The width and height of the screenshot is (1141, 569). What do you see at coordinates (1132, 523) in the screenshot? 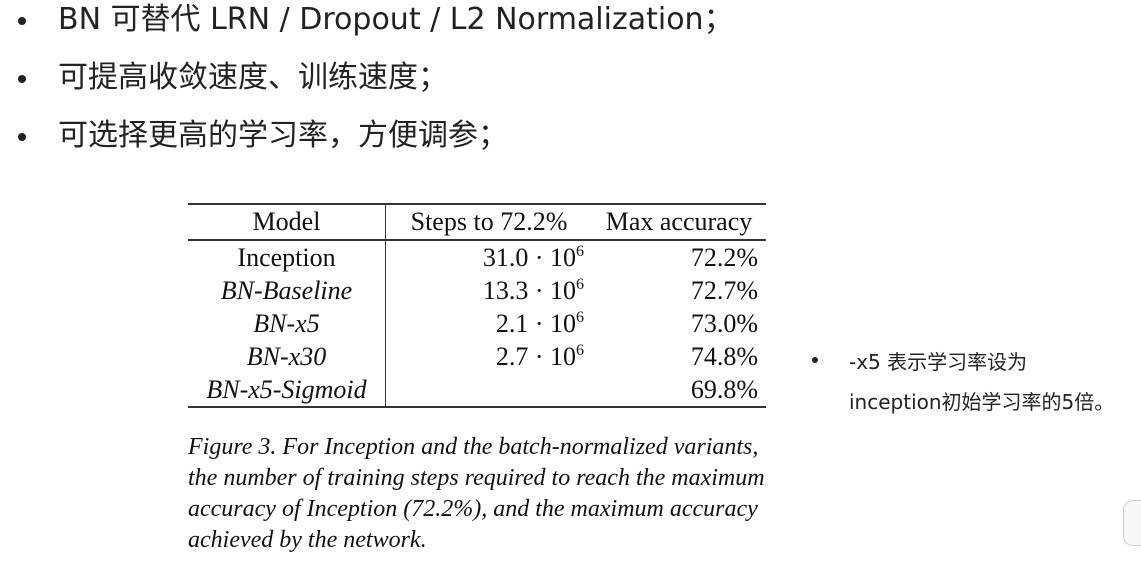
I see `edge-overlay-handle` at bounding box center [1132, 523].